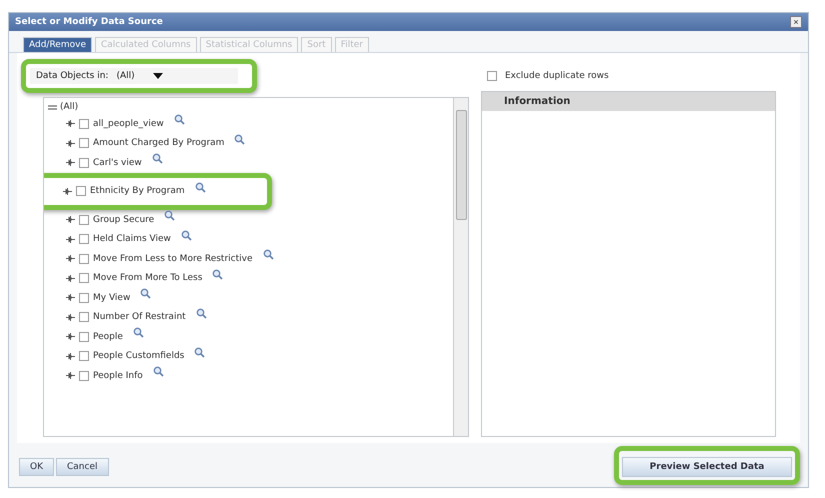 The width and height of the screenshot is (825, 498). What do you see at coordinates (36, 467) in the screenshot?
I see `dialog-button: OK` at bounding box center [36, 467].